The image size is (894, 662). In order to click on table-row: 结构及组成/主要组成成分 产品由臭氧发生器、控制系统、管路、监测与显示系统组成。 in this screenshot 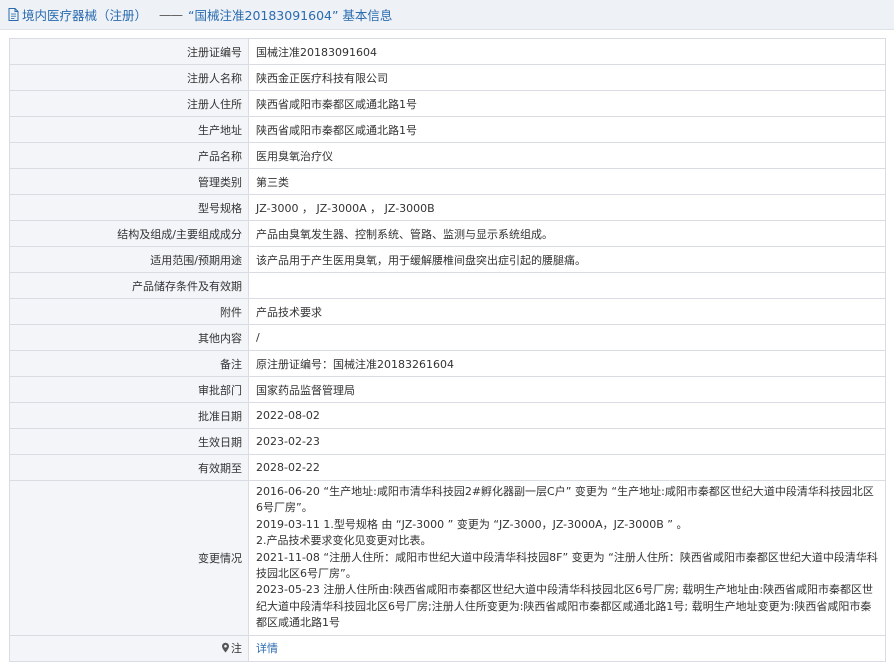, I will do `click(447, 233)`.